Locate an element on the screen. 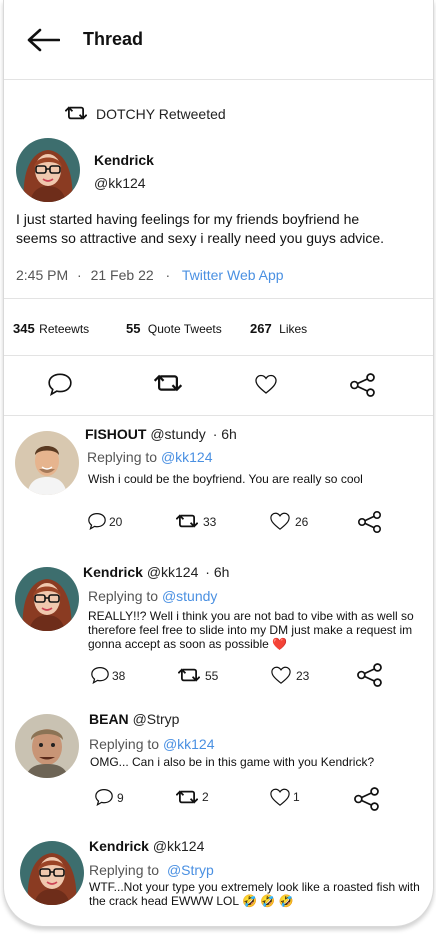 The height and width of the screenshot is (934, 436). comment-count: 38 is located at coordinates (119, 676).